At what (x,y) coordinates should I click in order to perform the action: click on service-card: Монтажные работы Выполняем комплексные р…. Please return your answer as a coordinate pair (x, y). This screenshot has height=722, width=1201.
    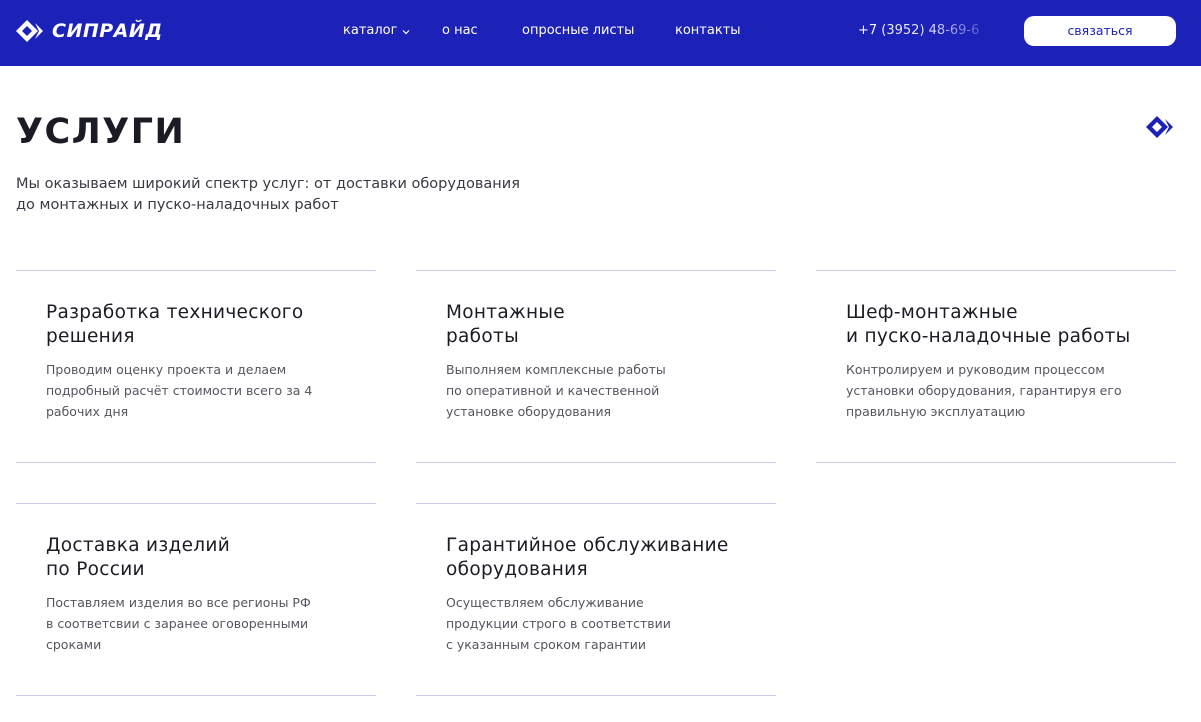
    Looking at the image, I should click on (596, 366).